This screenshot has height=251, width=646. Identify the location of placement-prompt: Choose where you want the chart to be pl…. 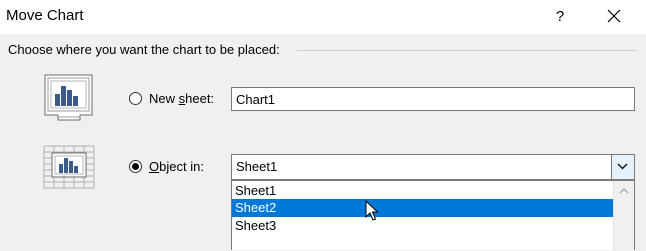
(144, 49).